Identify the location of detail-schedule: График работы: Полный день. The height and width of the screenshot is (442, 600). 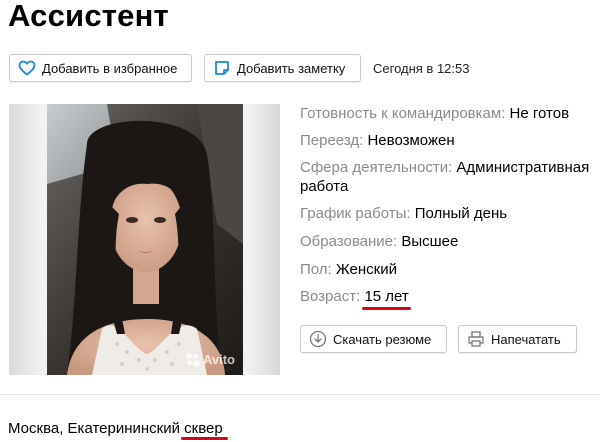
(403, 213).